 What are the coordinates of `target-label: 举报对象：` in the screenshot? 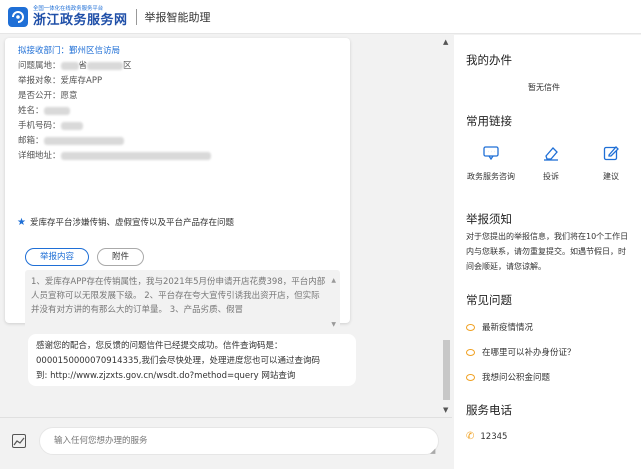 It's located at (39, 81).